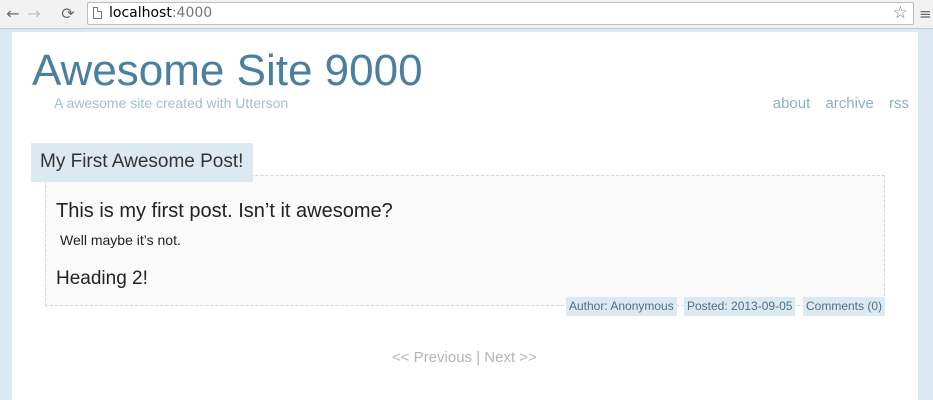 This screenshot has width=933, height=400. I want to click on post-comments-link: Comments (0), so click(844, 306).